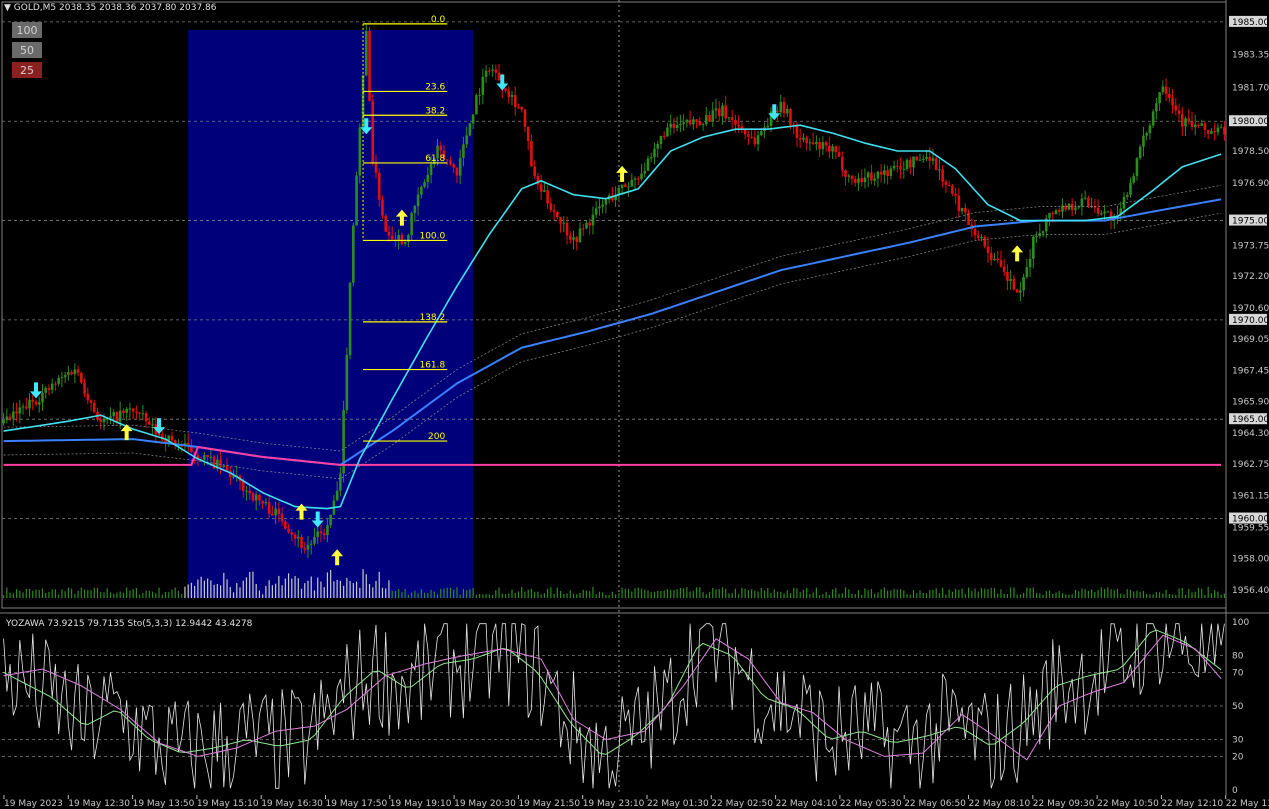  Describe the element at coordinates (435, 159) in the screenshot. I see `fib-level-label: 61.8` at that location.